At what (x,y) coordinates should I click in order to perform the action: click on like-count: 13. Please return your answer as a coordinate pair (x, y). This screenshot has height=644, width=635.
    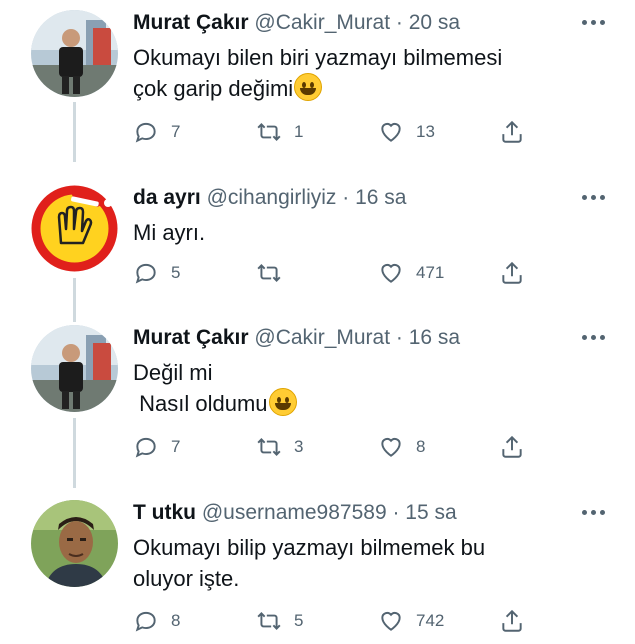
    Looking at the image, I should click on (425, 131).